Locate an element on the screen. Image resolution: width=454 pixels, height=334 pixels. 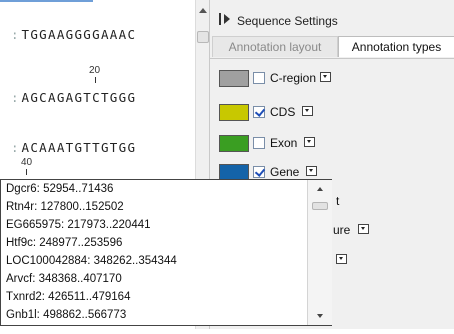
list-item: LOC100042884: 348262..354344 is located at coordinates (91, 261).